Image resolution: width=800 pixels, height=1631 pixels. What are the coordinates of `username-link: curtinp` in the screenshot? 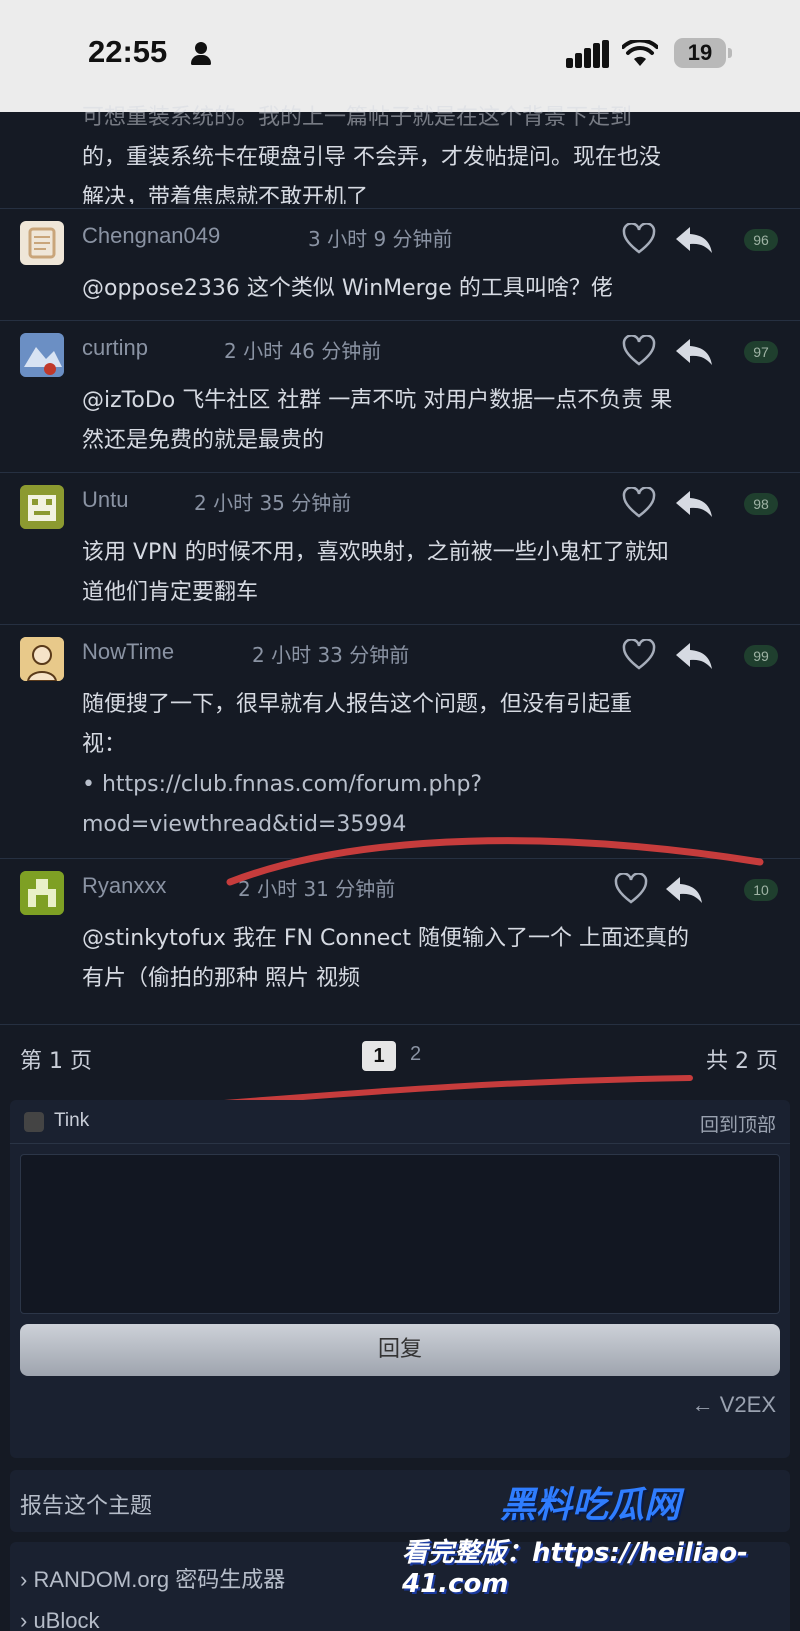 It's located at (115, 348).